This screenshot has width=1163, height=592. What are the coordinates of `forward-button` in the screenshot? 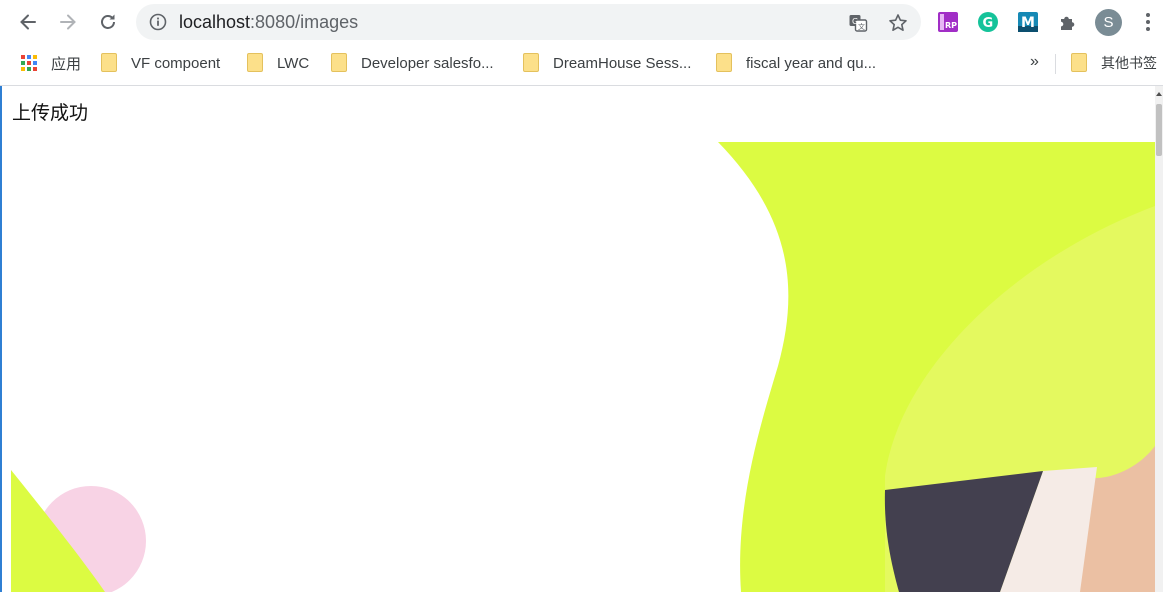 It's located at (68, 22).